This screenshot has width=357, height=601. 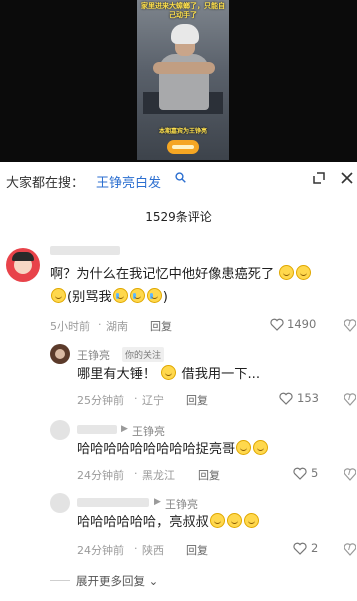 What do you see at coordinates (70, 326) in the screenshot?
I see `comment-time: 5小时前` at bounding box center [70, 326].